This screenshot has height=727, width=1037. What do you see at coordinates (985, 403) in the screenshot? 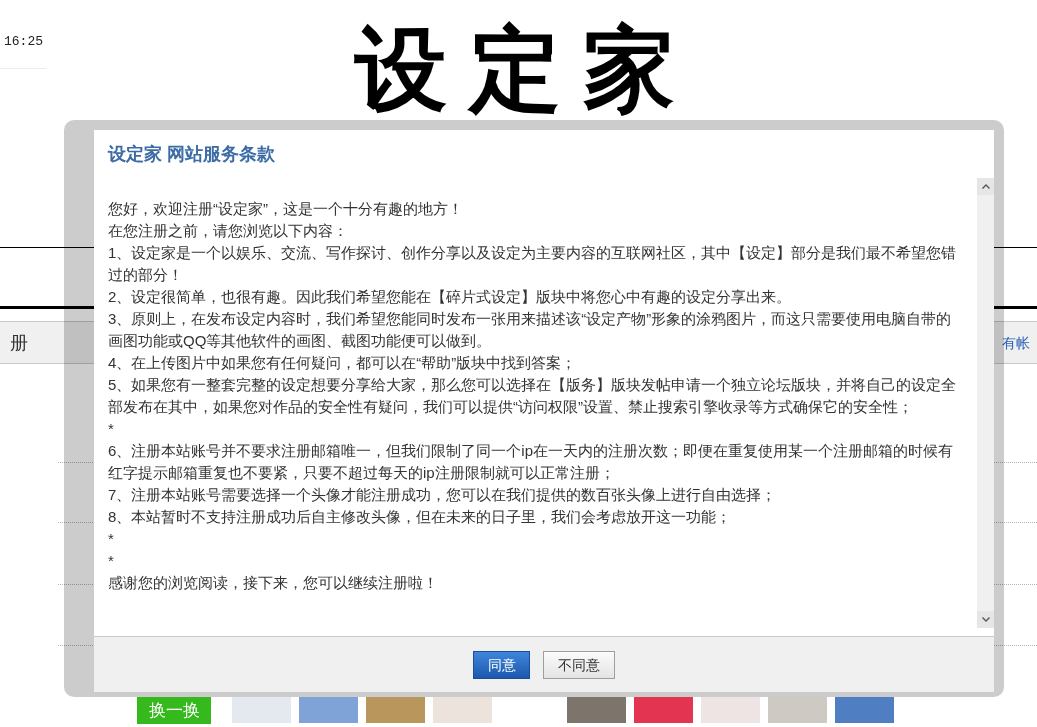
I see `scrollbar` at bounding box center [985, 403].